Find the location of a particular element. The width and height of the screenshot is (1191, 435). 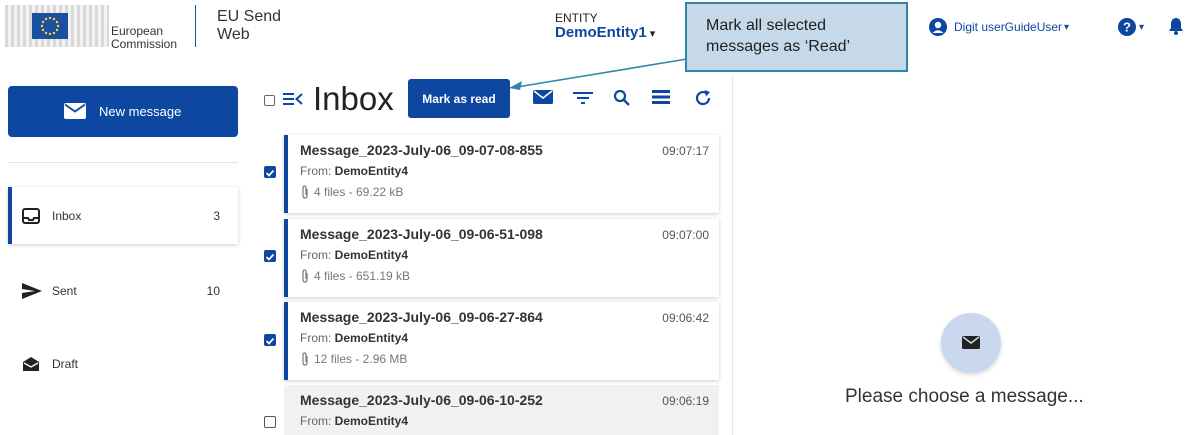

new-message-button: New message is located at coordinates (123, 111).